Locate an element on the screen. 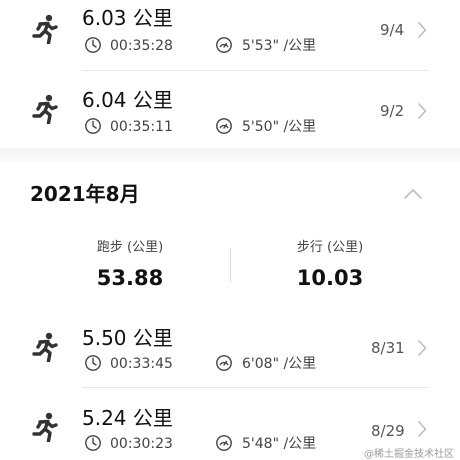 The height and width of the screenshot is (460, 460). distance-label: 6.03 公里 is located at coordinates (127, 18).